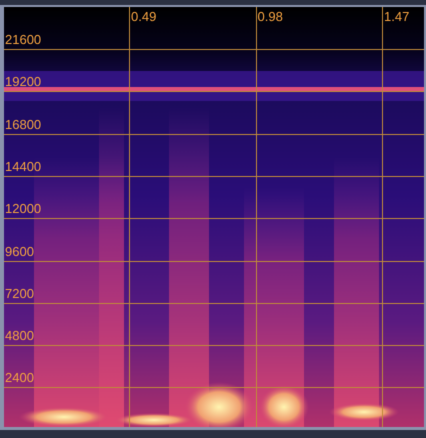 Image resolution: width=426 pixels, height=438 pixels. What do you see at coordinates (23, 208) in the screenshot?
I see `frequency-label: 12000` at bounding box center [23, 208].